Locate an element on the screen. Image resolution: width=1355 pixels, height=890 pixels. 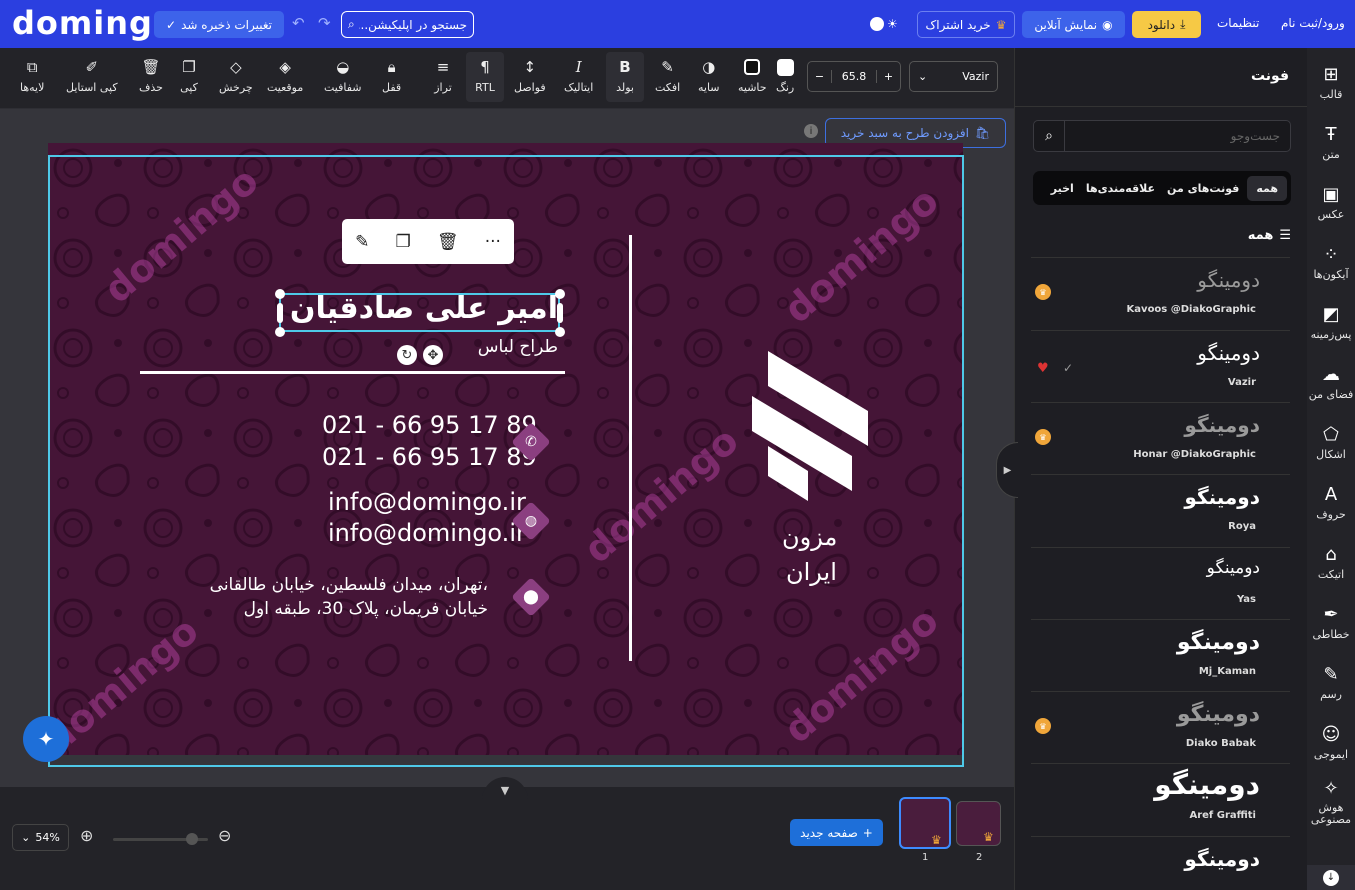
subscribe-button: خرید اشتراک ♛ is located at coordinates (966, 24).